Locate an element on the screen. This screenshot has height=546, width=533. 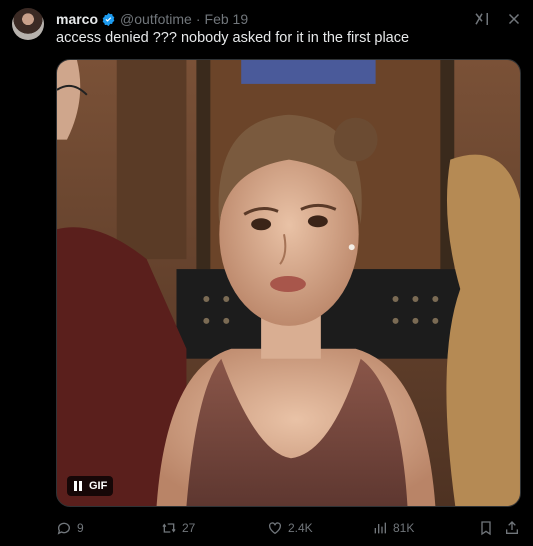
gif-controls: GIF is located at coordinates (90, 486).